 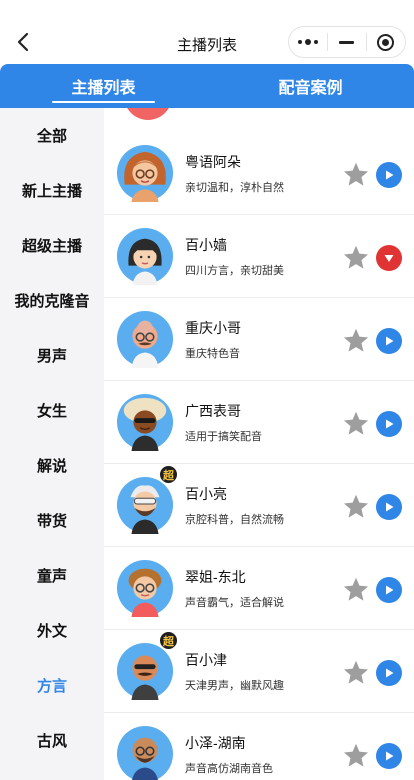 I want to click on tab-label: 主播列表, so click(x=103, y=88).